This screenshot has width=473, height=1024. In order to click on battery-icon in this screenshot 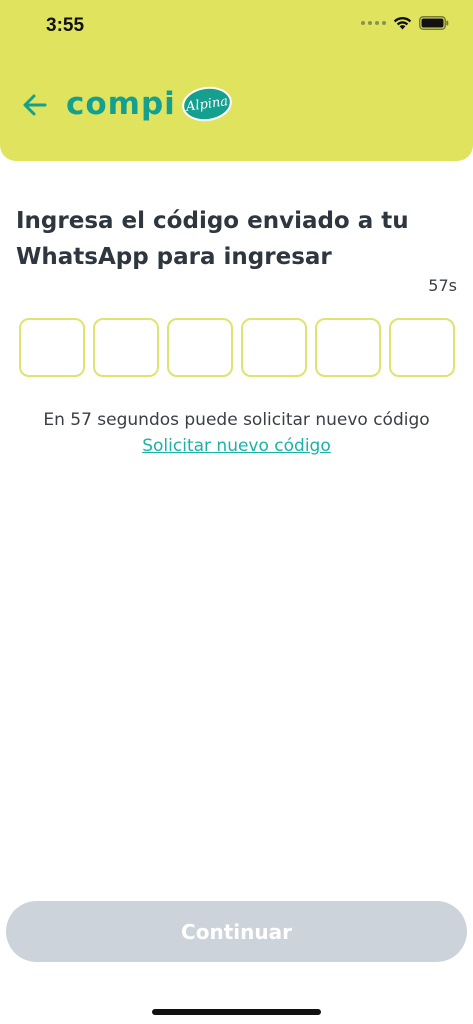, I will do `click(434, 23)`.